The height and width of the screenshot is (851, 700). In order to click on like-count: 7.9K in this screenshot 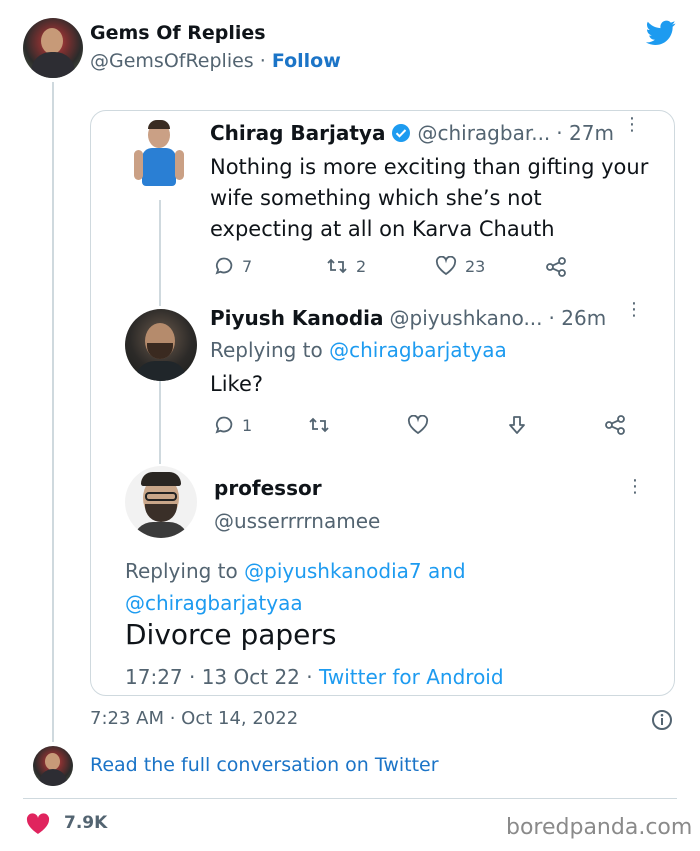, I will do `click(85, 823)`.